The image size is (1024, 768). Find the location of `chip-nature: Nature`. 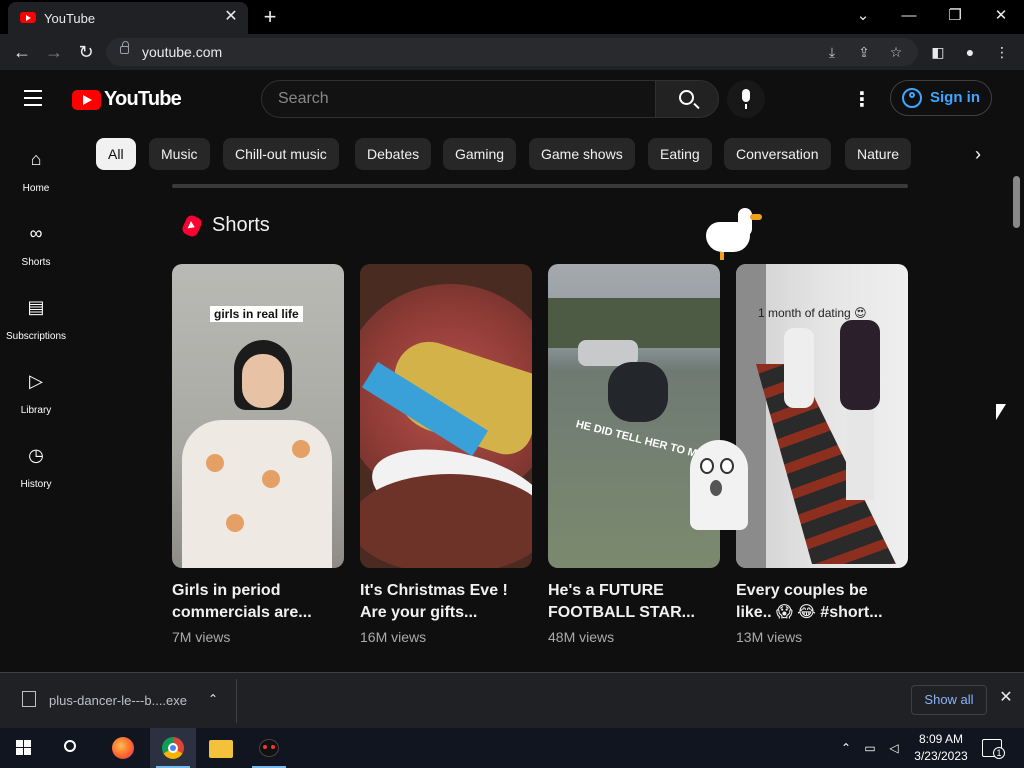

chip-nature: Nature is located at coordinates (878, 154).